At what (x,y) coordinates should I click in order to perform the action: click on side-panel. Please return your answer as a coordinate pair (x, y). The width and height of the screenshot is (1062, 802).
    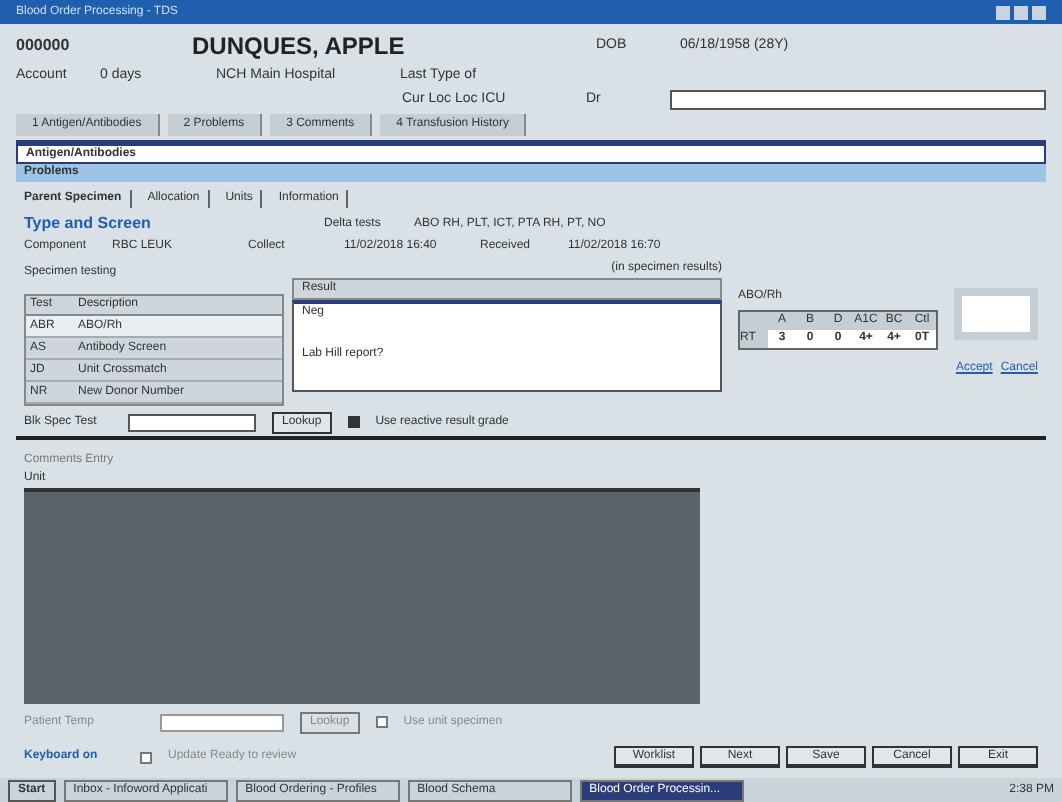
    Looking at the image, I should click on (996, 314).